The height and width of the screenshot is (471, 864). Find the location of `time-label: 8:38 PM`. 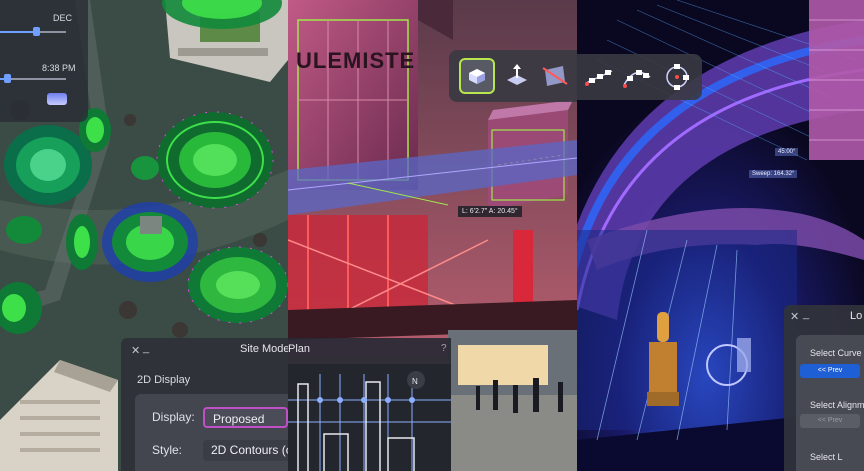

time-label: 8:38 PM is located at coordinates (59, 68).